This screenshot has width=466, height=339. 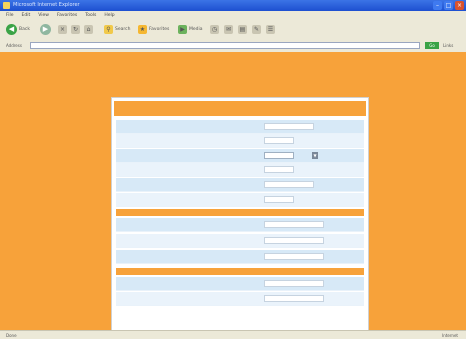 I want to click on discuss-icon: ☰, so click(x=270, y=29).